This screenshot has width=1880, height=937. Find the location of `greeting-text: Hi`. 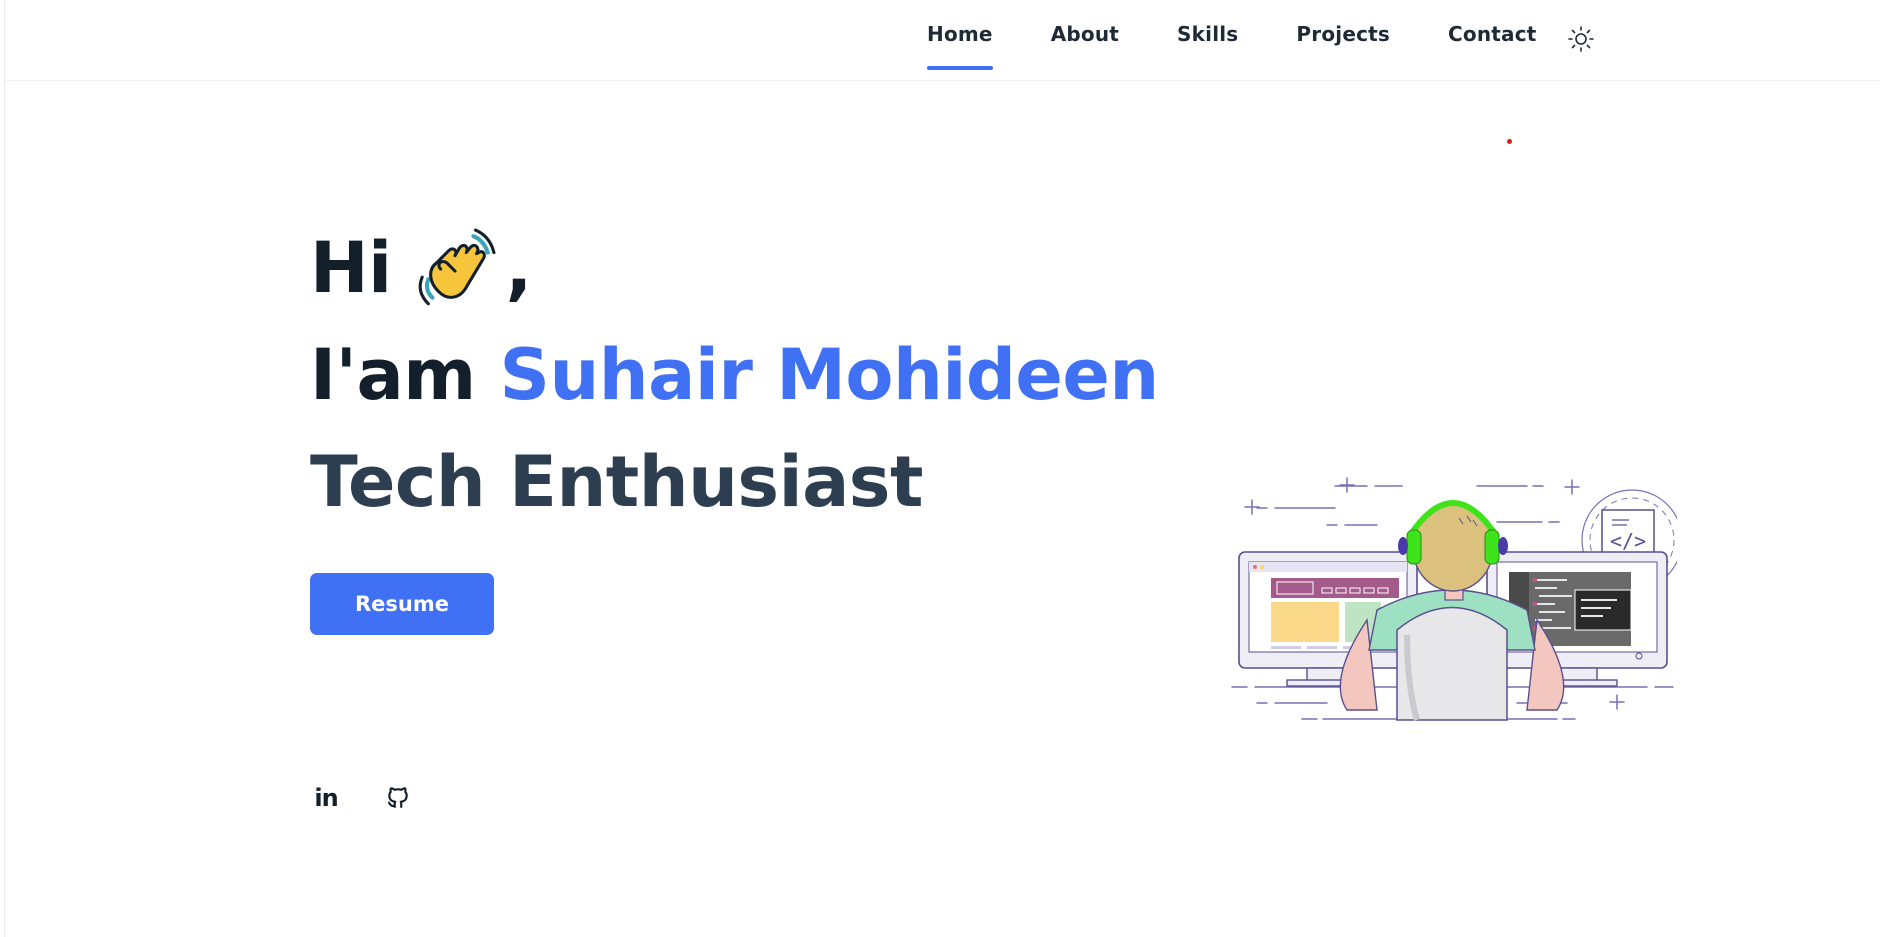

greeting-text: Hi is located at coordinates (351, 268).